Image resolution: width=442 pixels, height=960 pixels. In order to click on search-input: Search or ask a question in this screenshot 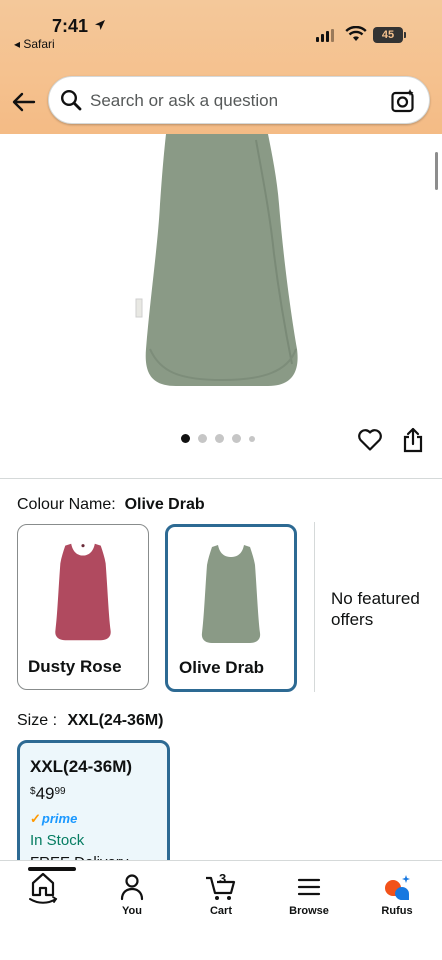, I will do `click(239, 100)`.